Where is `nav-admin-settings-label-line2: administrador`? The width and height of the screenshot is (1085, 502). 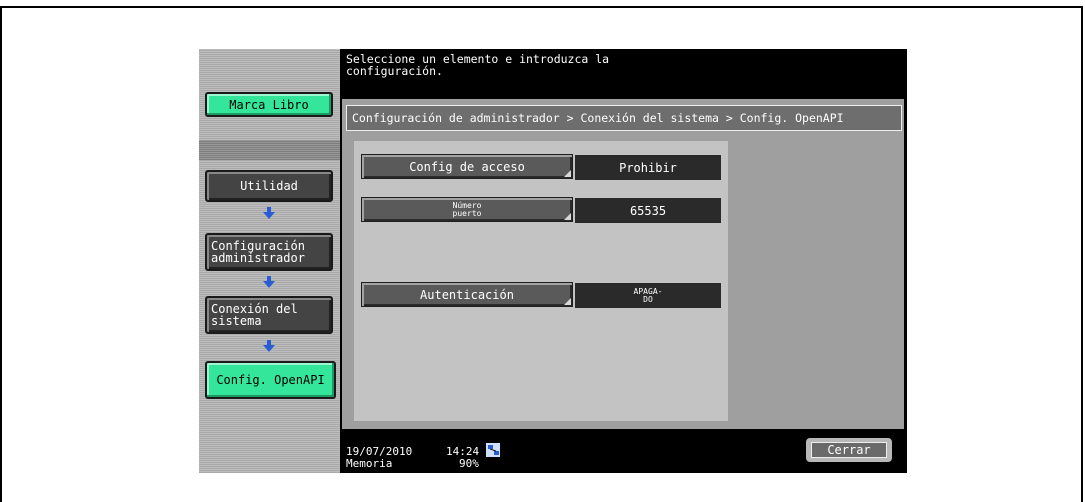
nav-admin-settings-label-line2: administrador is located at coordinates (258, 258).